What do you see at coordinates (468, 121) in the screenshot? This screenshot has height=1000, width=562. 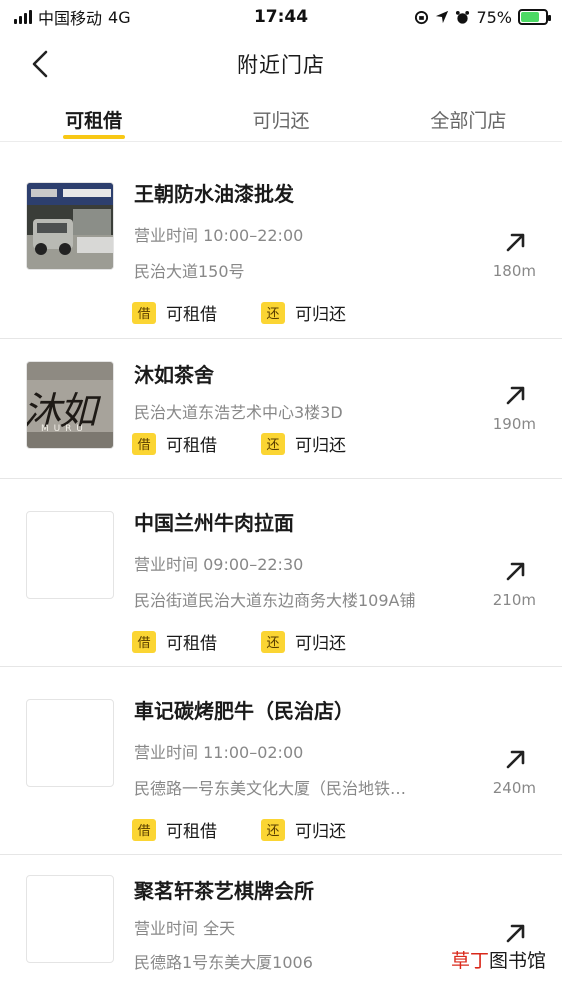 I see `tab-label: 全部门店` at bounding box center [468, 121].